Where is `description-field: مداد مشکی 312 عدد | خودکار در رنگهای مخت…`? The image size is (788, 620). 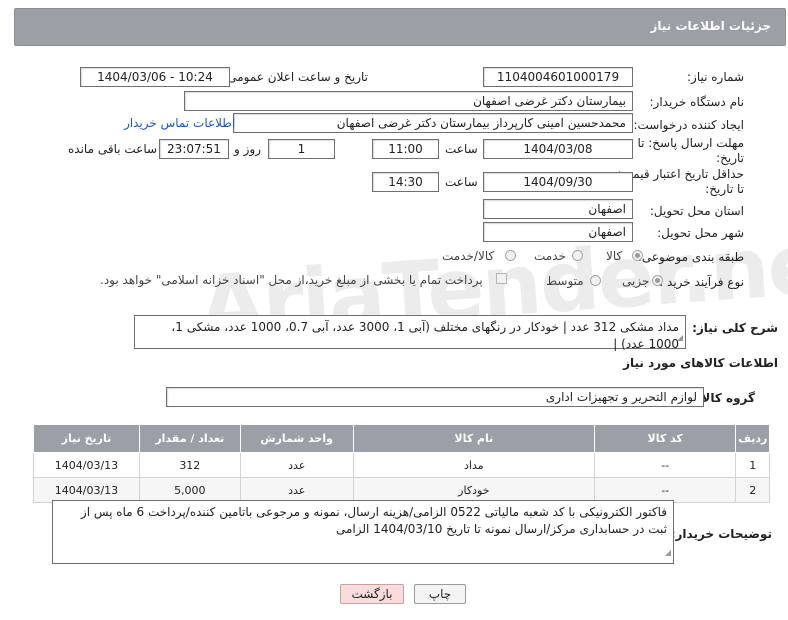 description-field: مداد مشکی 312 عدد | خودکار در رنگهای مخت… is located at coordinates (410, 333).